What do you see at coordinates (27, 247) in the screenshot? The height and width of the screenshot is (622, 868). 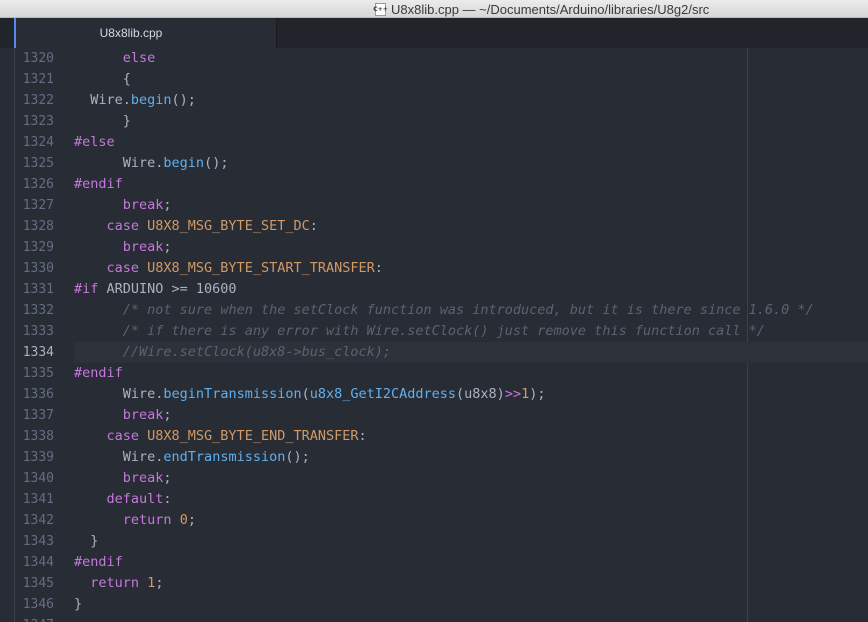 I see `line-number: 1329` at bounding box center [27, 247].